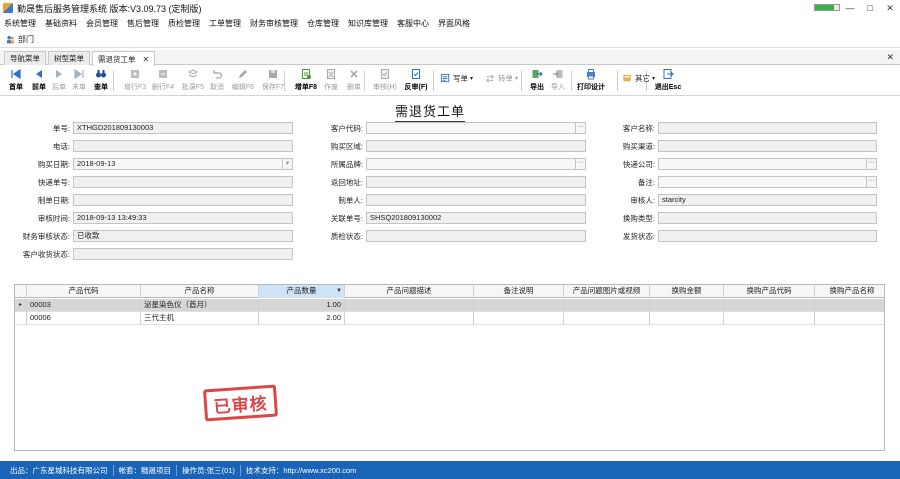 The width and height of the screenshot is (900, 479). What do you see at coordinates (200, 318) in the screenshot?
I see `table-cell: 三代主机` at bounding box center [200, 318].